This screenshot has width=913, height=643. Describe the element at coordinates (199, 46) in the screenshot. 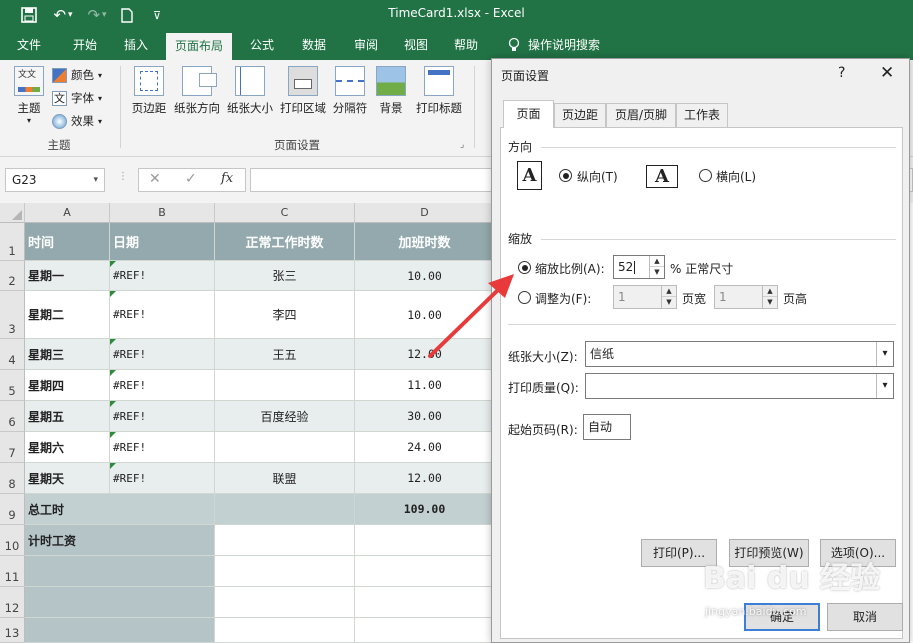

I see `tab-page-layout: 页面布局` at that location.